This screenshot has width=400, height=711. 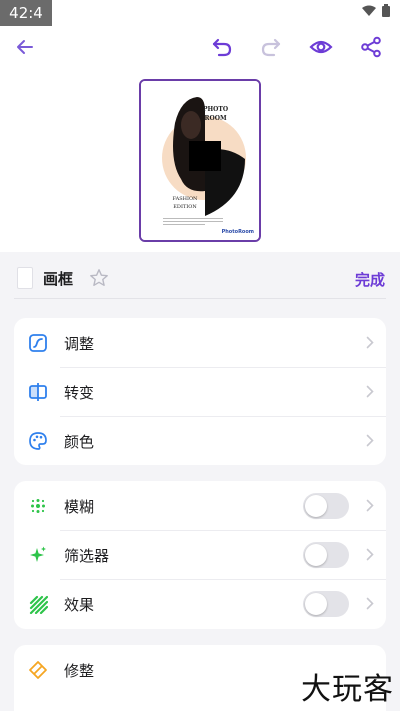 I want to click on adjust-icon, so click(x=38, y=343).